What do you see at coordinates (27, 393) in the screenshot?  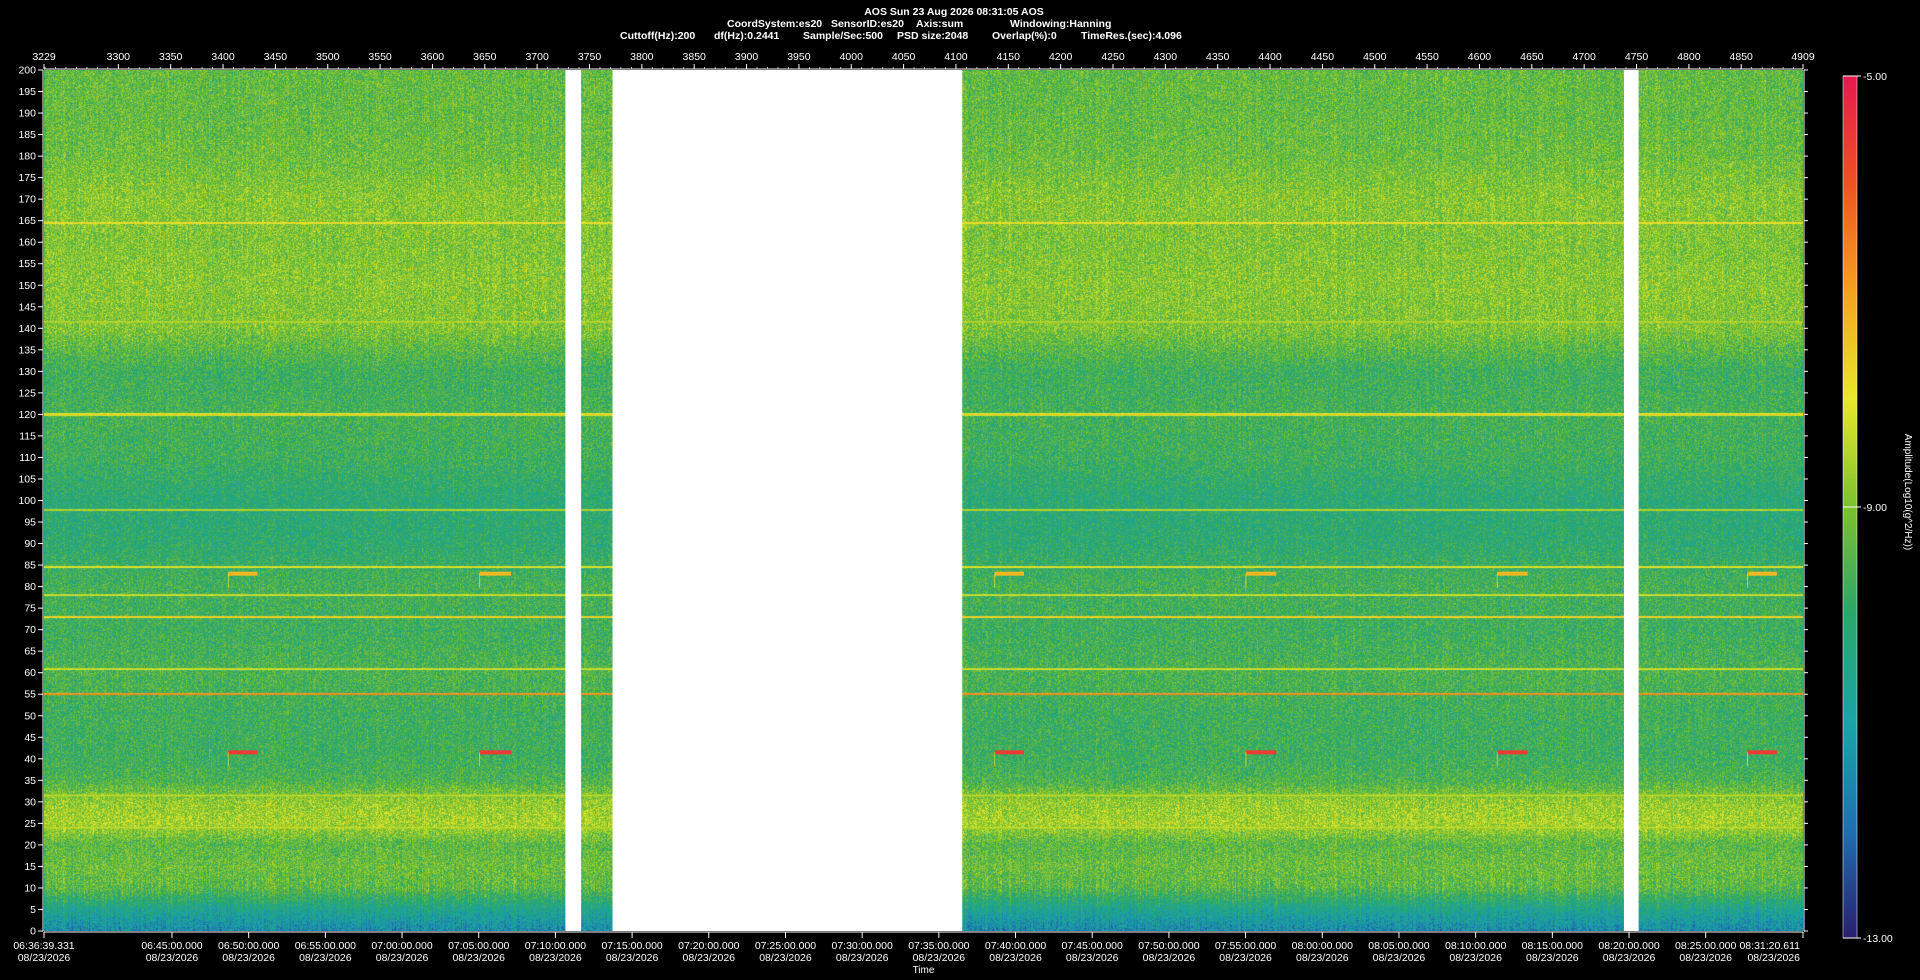 I see `y-tick-label: 125` at bounding box center [27, 393].